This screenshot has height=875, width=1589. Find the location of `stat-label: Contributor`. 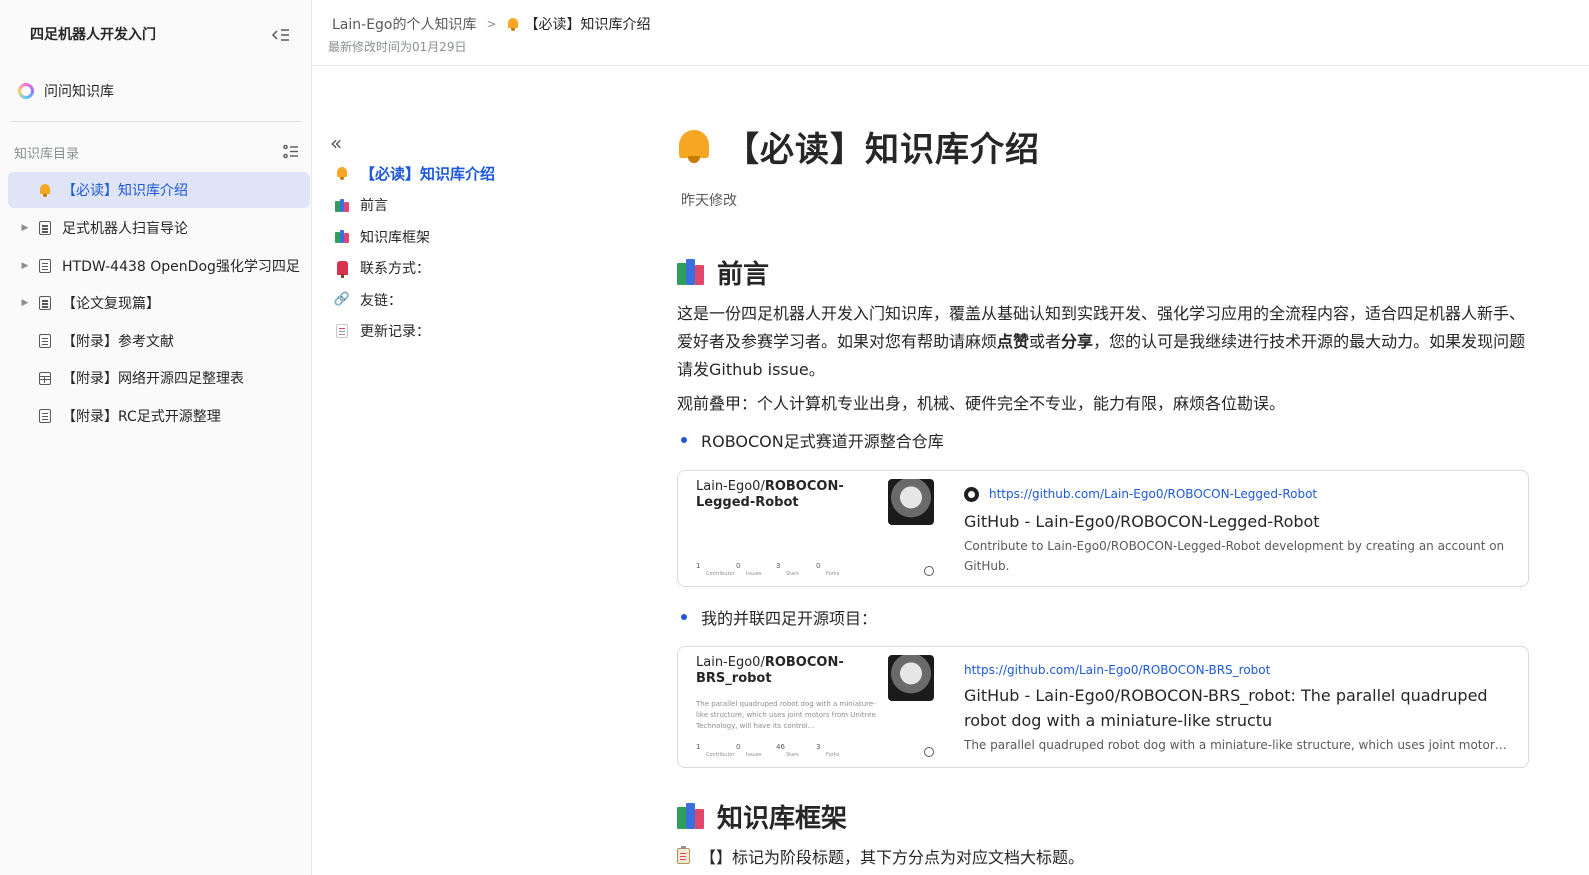

stat-label: Contributor is located at coordinates (720, 755).